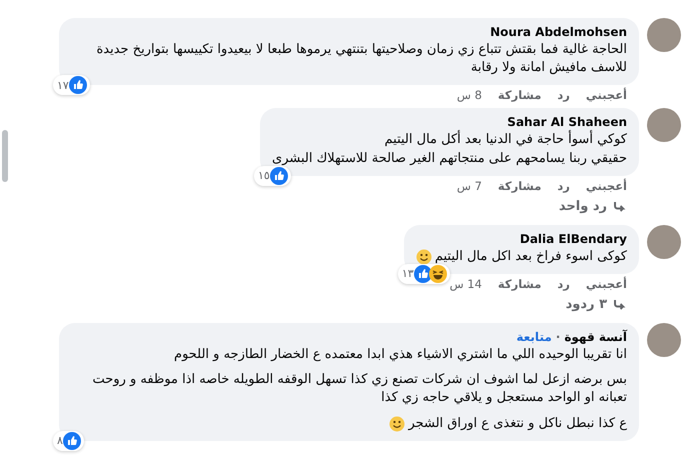  I want to click on comment-text: ع كذا نبطل ناكل و نتغذى ع اوراق الشجر, so click(517, 423).